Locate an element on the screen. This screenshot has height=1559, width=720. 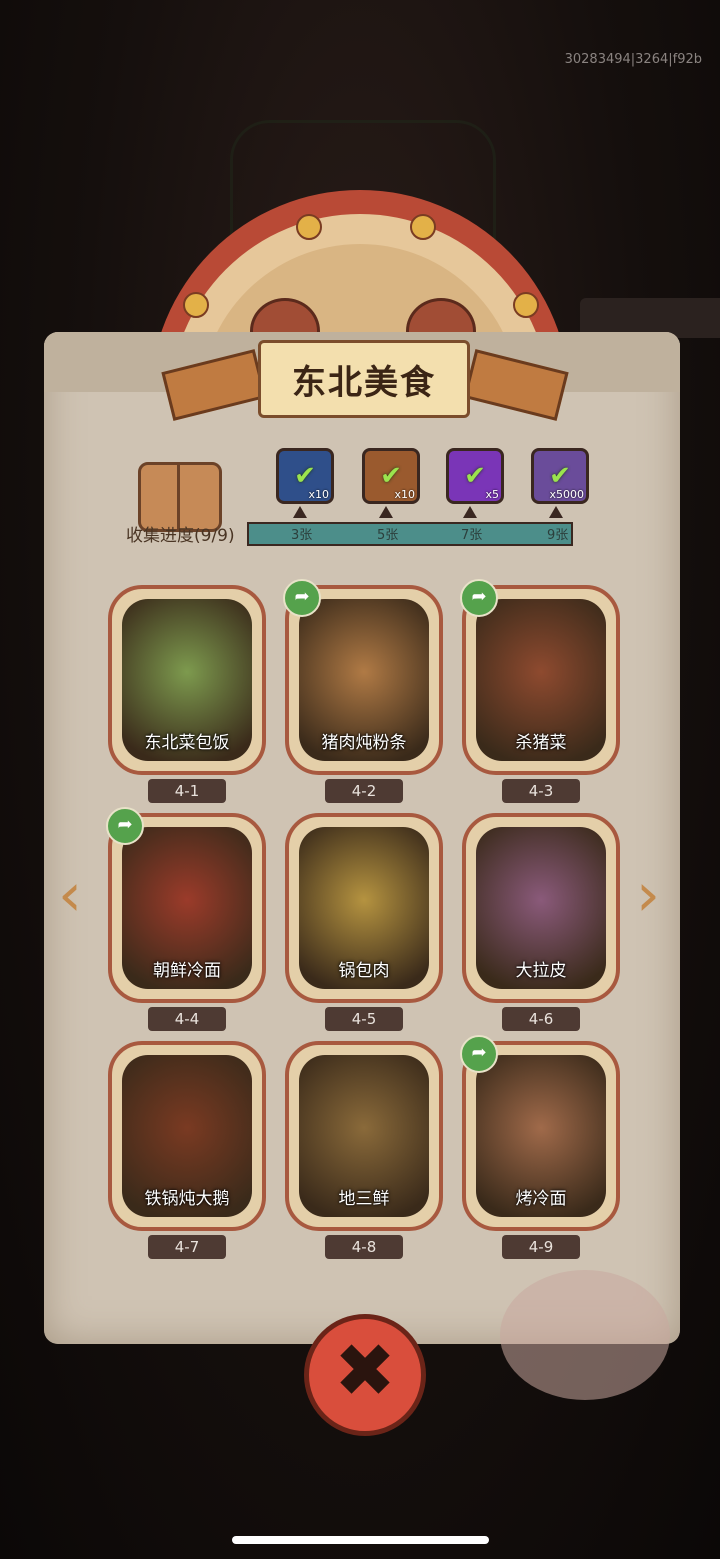
prev-page-arrow-icon: ‹ is located at coordinates (70, 895).